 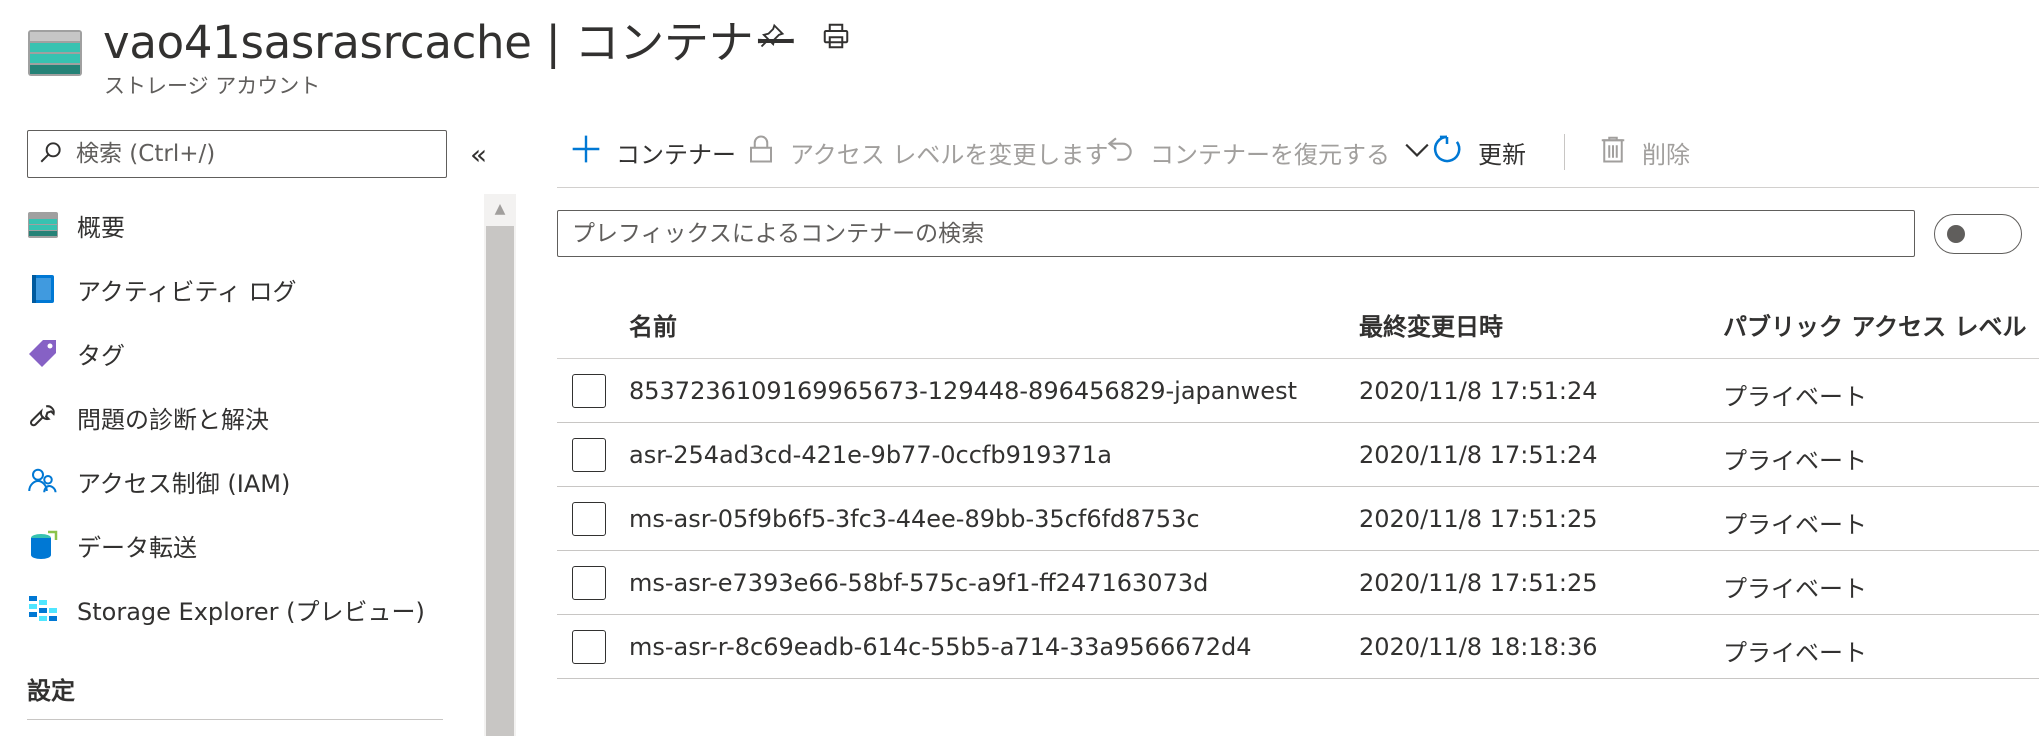 I want to click on sidebar-item-storage-explorer: Storage Explorer (プレビュー), so click(x=247, y=609).